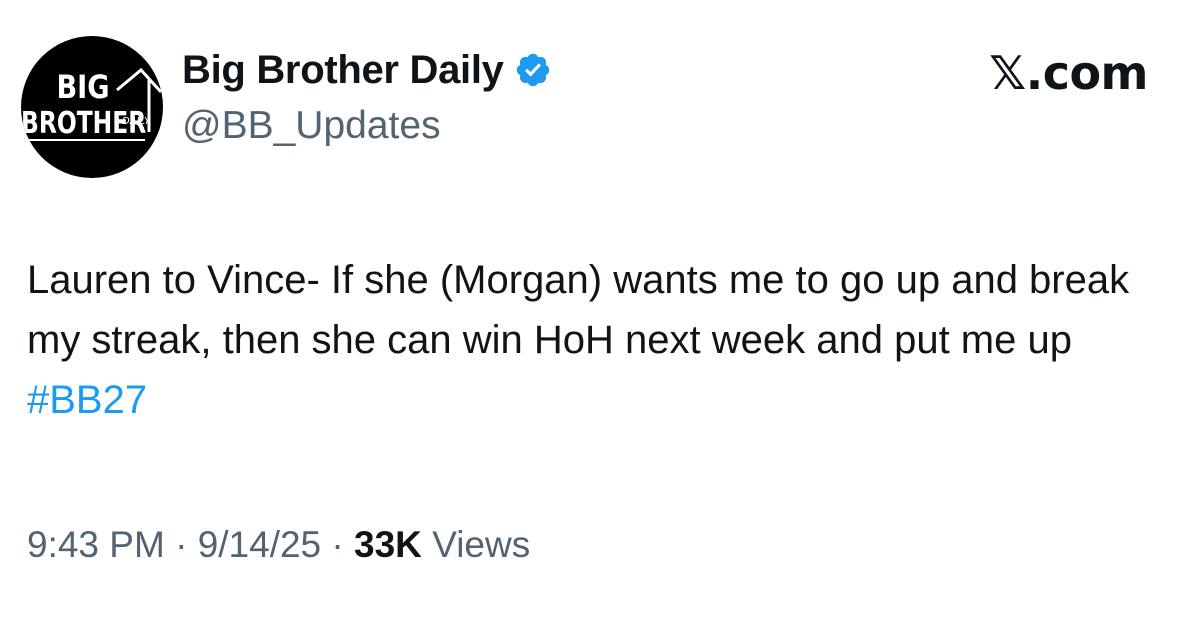 The image size is (1200, 621). Describe the element at coordinates (96, 544) in the screenshot. I see `tweet-time: 9:43 PM` at that location.